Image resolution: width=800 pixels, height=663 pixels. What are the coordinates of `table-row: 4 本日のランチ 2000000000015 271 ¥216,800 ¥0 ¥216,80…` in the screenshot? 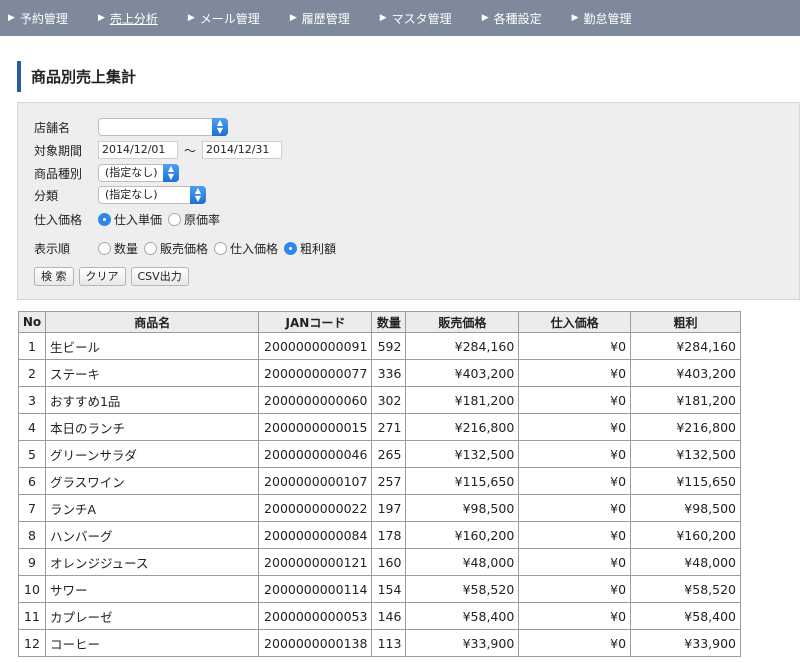 It's located at (379, 427).